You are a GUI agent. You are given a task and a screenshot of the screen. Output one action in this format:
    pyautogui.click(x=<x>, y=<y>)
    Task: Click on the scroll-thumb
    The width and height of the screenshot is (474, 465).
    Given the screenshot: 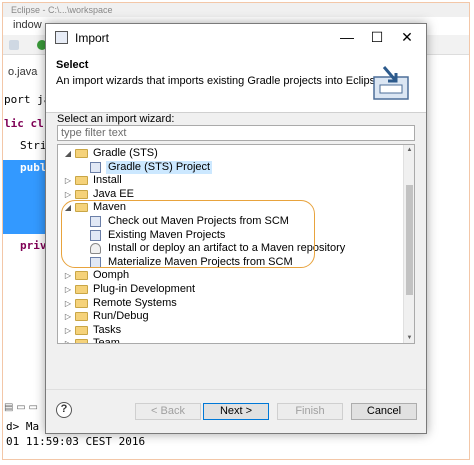 What is the action you would take?
    pyautogui.click(x=409, y=240)
    